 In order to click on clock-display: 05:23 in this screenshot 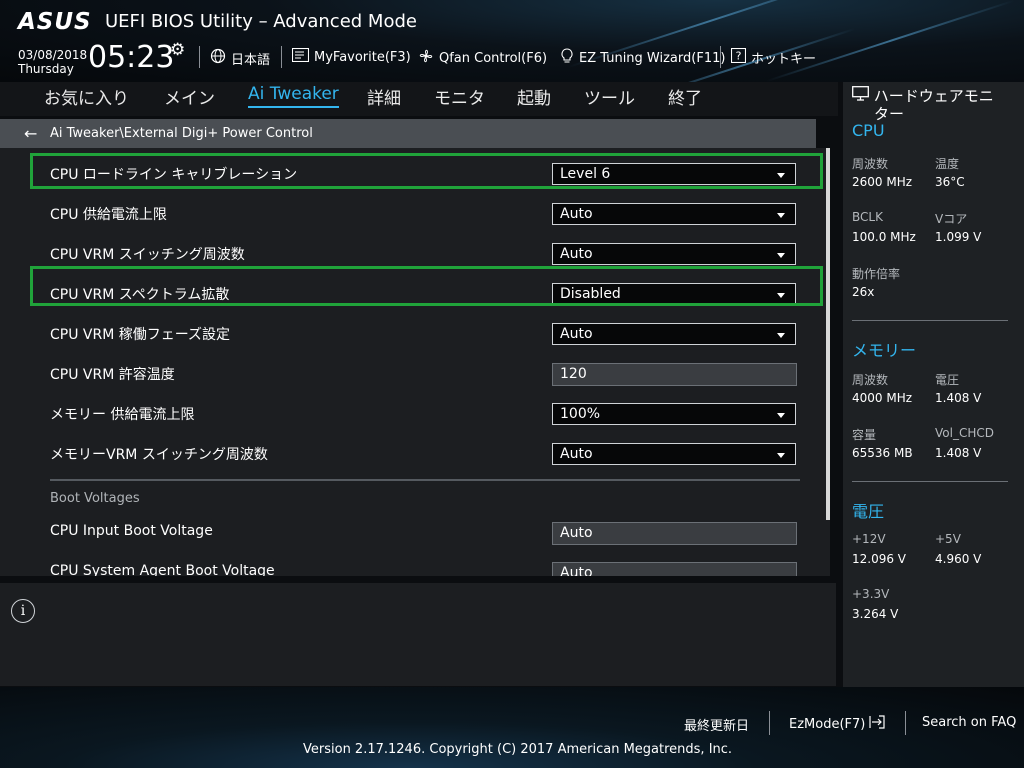, I will do `click(131, 57)`.